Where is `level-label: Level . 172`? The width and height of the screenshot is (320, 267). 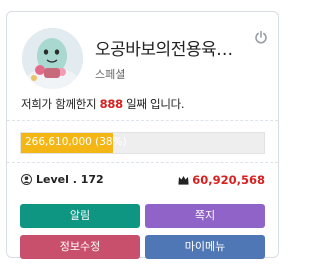
level-label: Level . 172 is located at coordinates (70, 179).